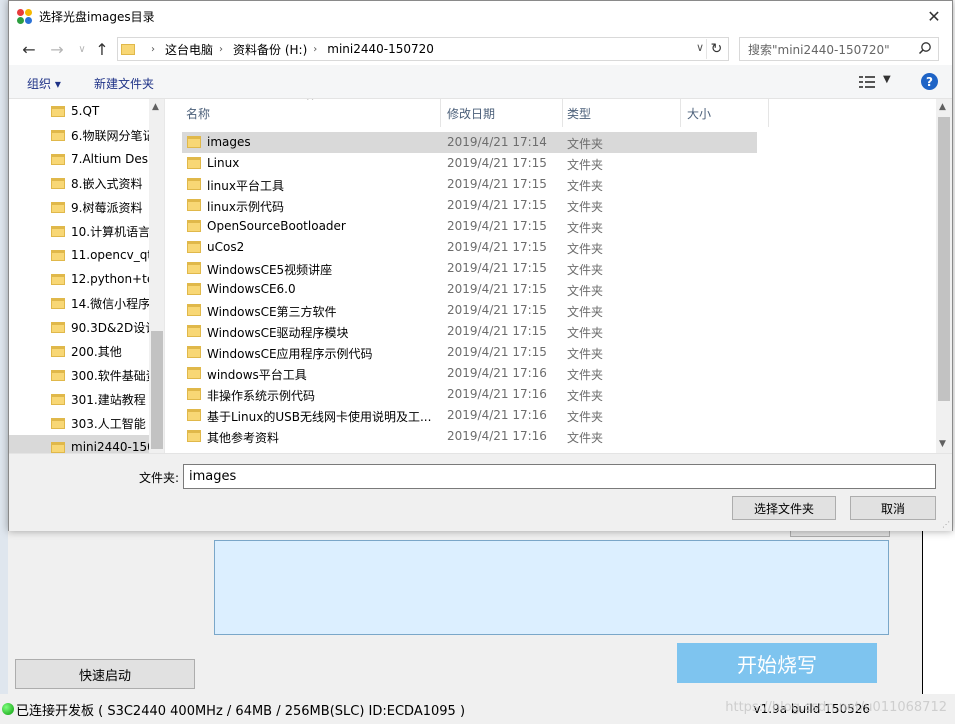  What do you see at coordinates (44, 83) in the screenshot?
I see `organize-menu: 组织 ▾` at bounding box center [44, 83].